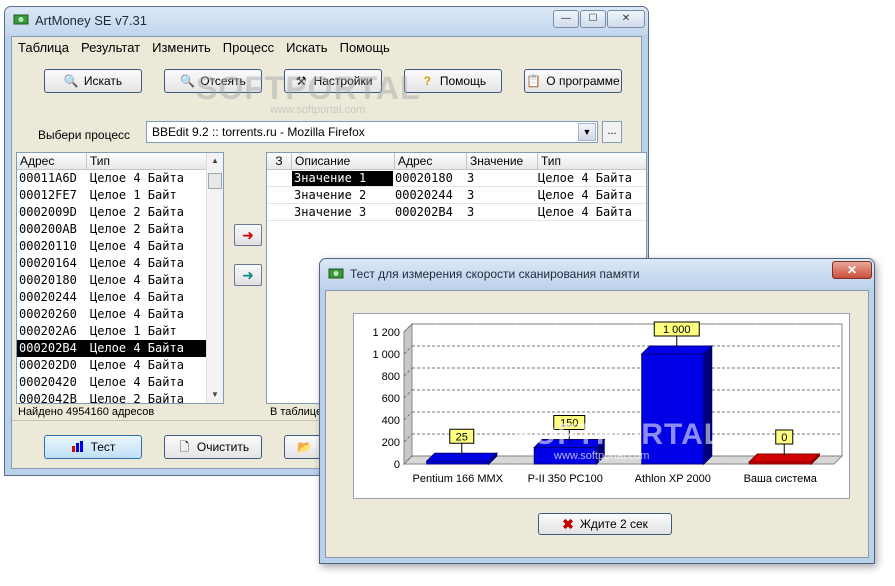  I want to click on description-cell: Значение 2, so click(342, 195).